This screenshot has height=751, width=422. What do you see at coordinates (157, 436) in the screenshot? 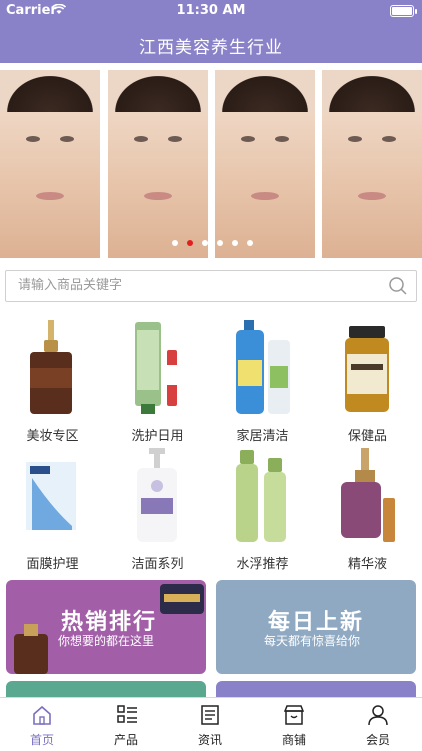
I see `category-label: 洗护日用` at bounding box center [157, 436].